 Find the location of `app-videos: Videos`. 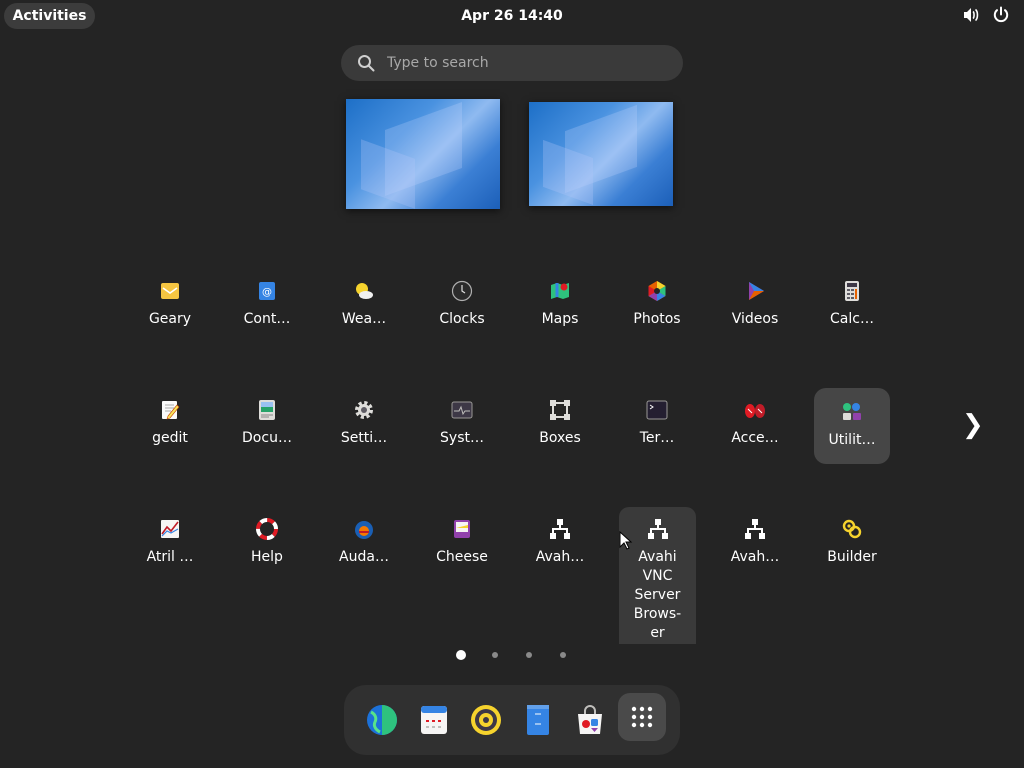

app-videos: Videos is located at coordinates (755, 304).